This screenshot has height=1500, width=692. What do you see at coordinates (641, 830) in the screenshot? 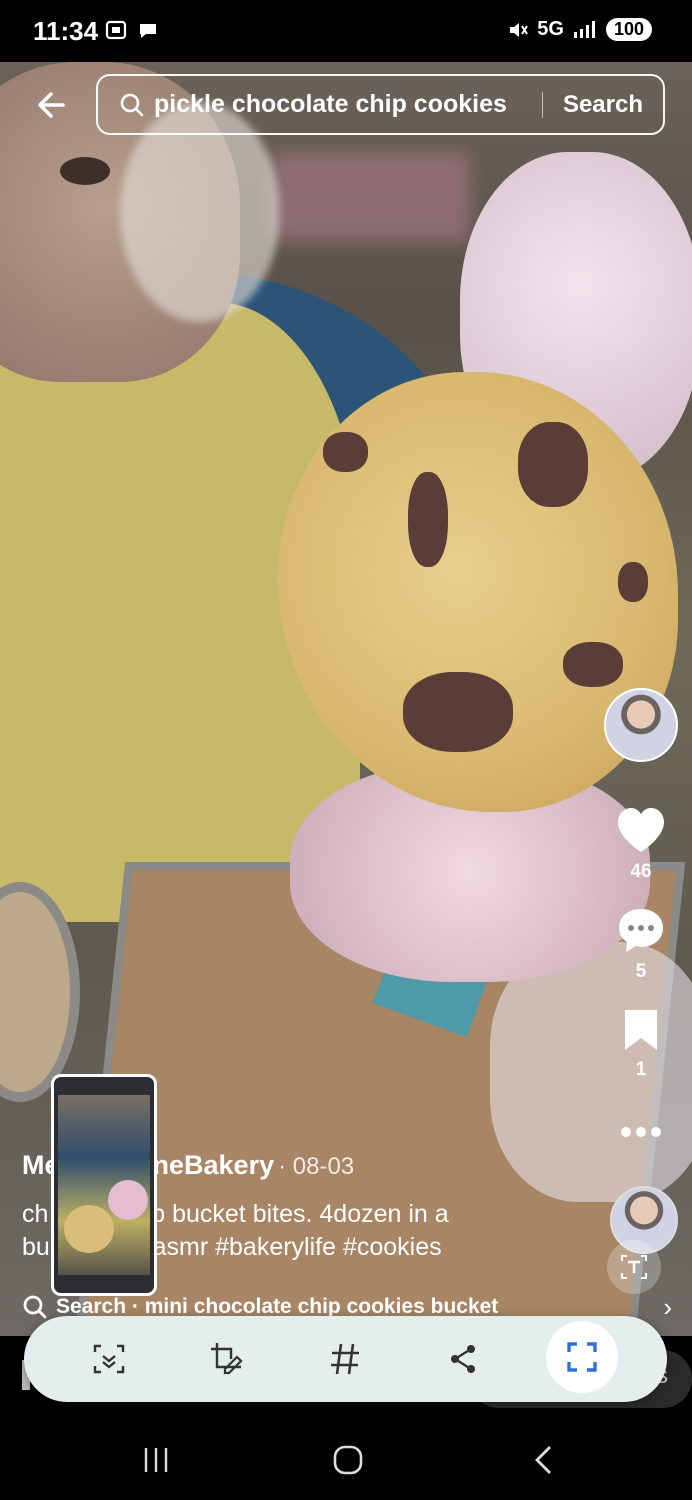
I see `heart-icon` at bounding box center [641, 830].